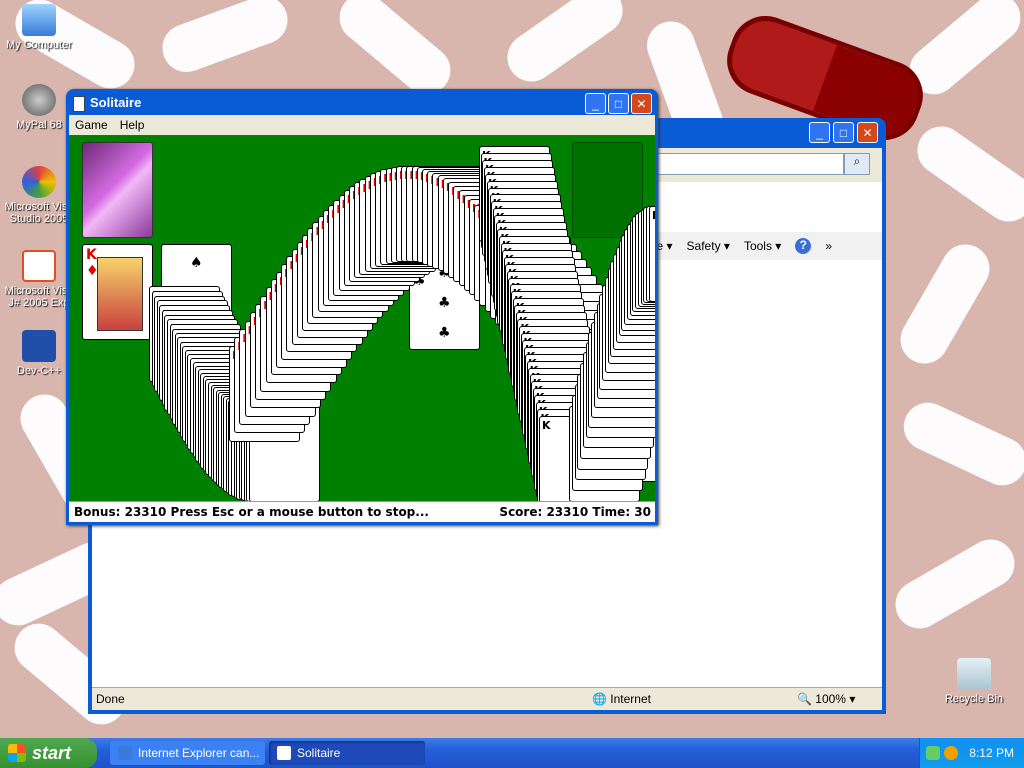  Describe the element at coordinates (79, 104) in the screenshot. I see `solitaire-app-icon` at that location.